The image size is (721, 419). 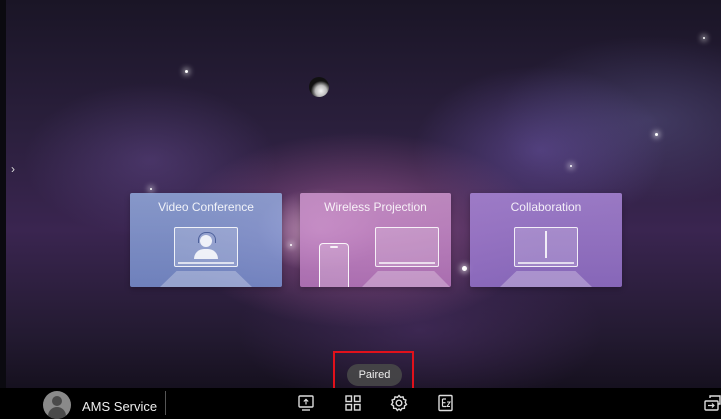 I want to click on card-label: Wireless Projection, so click(x=375, y=207).